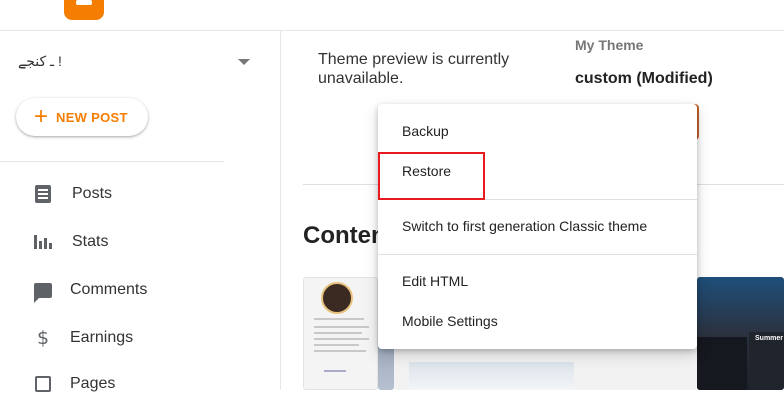 This screenshot has height=404, width=784. Describe the element at coordinates (769, 338) in the screenshot. I see `thumbnail-caption: Summer` at that location.